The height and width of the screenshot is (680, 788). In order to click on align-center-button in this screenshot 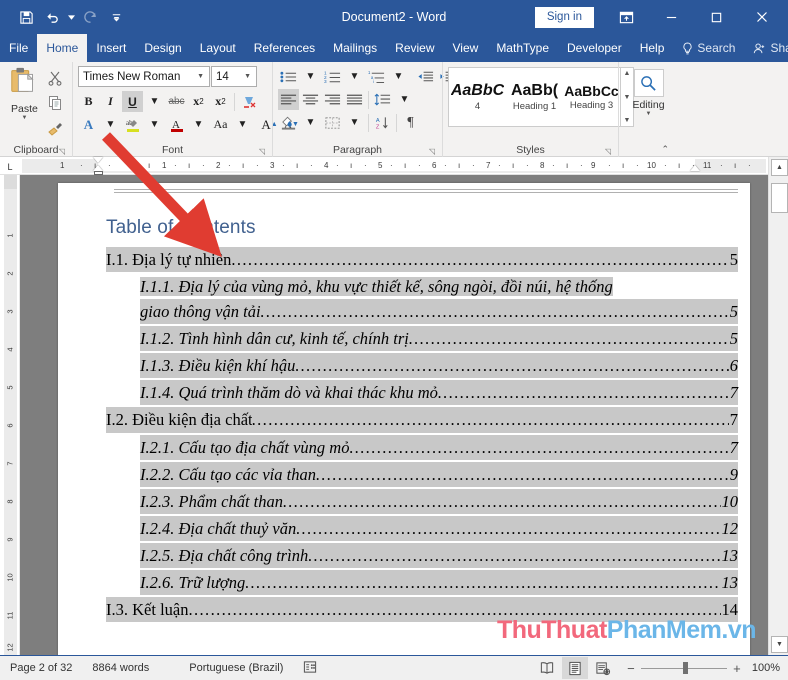, I will do `click(310, 99)`.